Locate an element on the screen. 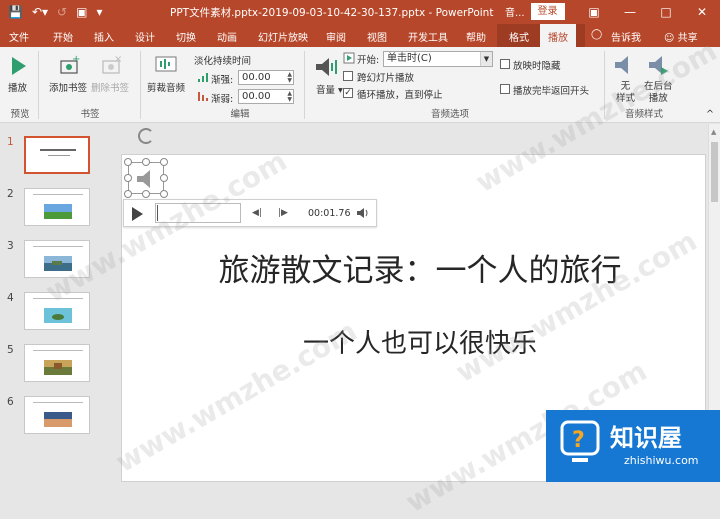 Image resolution: width=720 pixels, height=519 pixels. slide-number: 2 is located at coordinates (10, 194).